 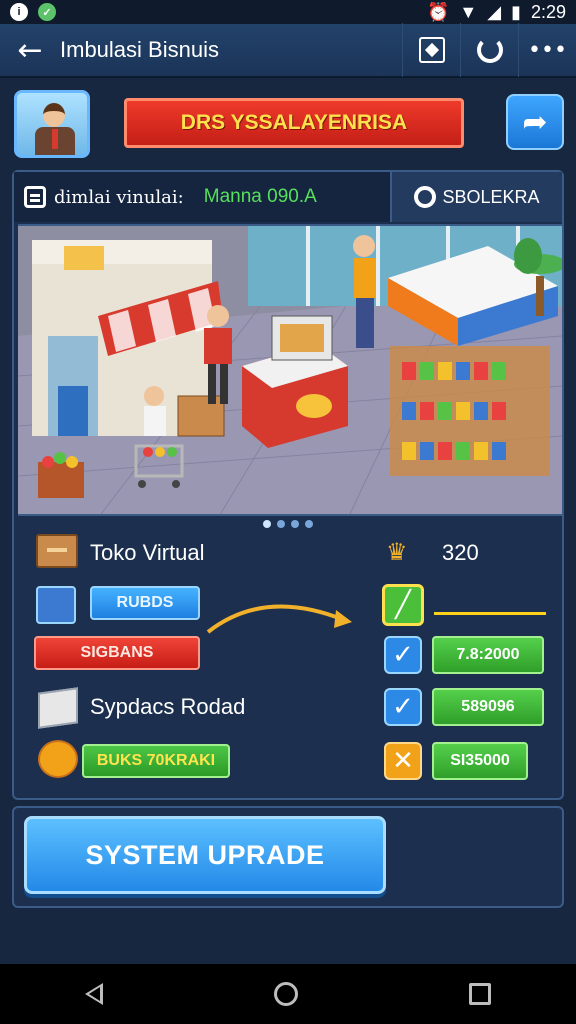 I want to click on store-name-label: Manna 090.A, so click(x=260, y=196).